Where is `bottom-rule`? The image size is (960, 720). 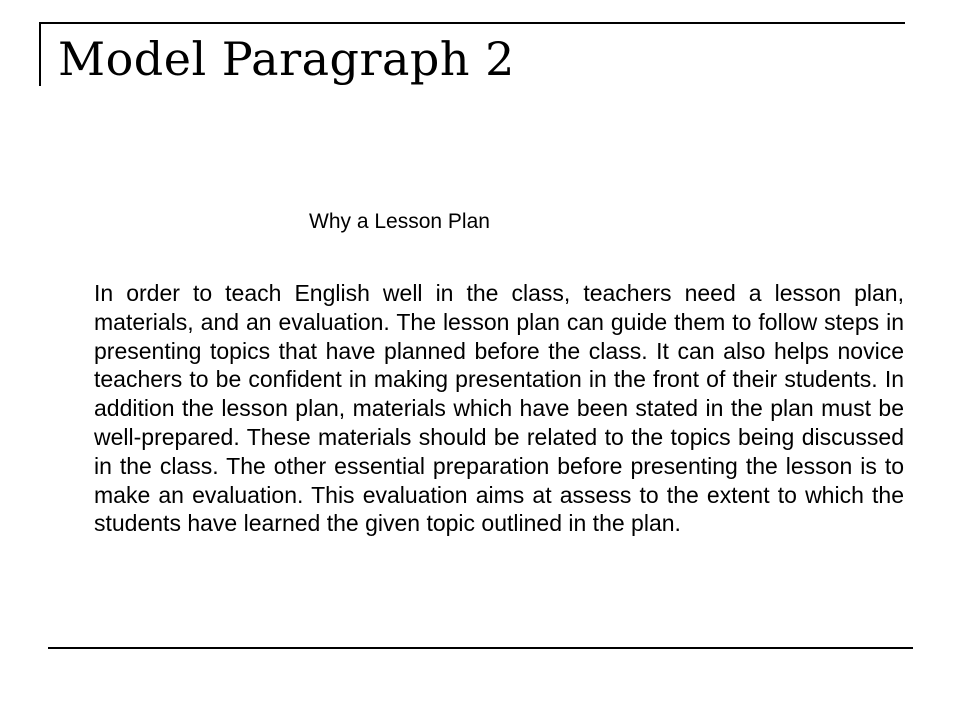 bottom-rule is located at coordinates (480, 648).